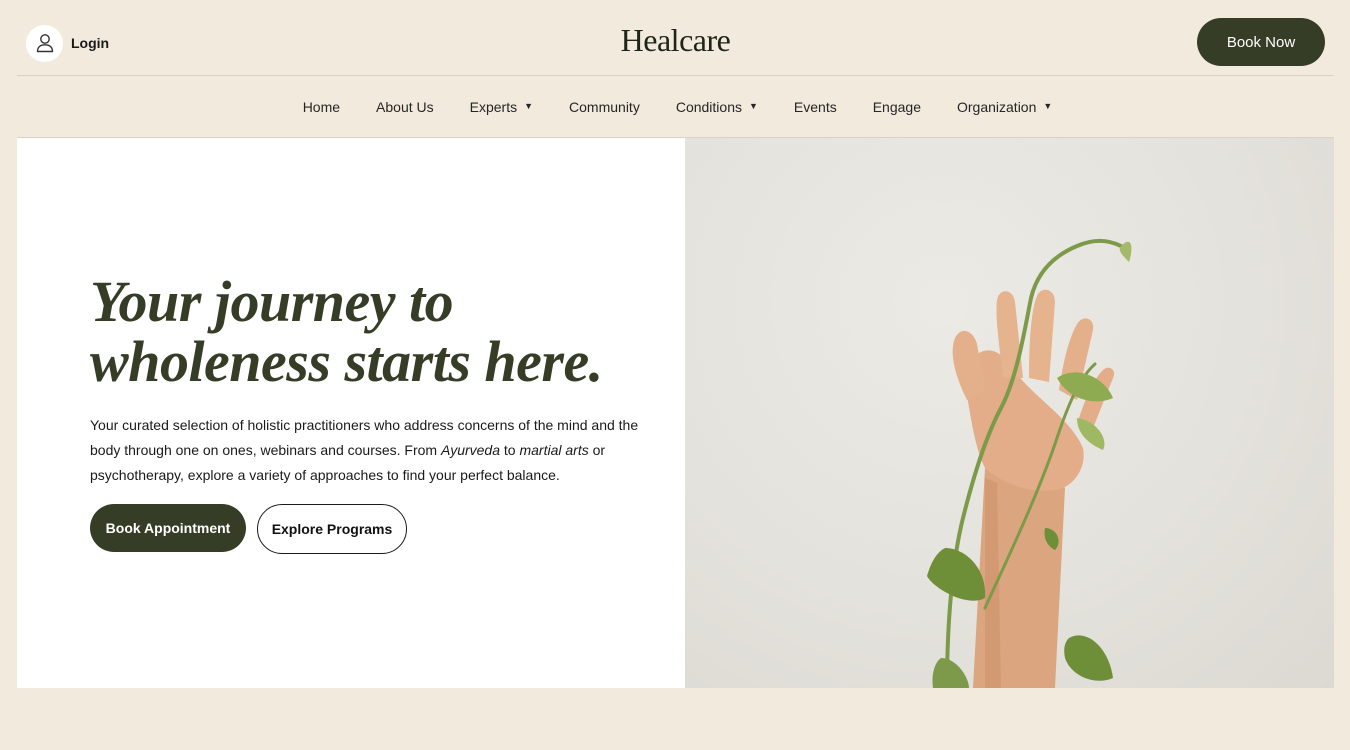 The image size is (1350, 750). What do you see at coordinates (272, 301) in the screenshot?
I see `hero-title-line1: Your journey to` at bounding box center [272, 301].